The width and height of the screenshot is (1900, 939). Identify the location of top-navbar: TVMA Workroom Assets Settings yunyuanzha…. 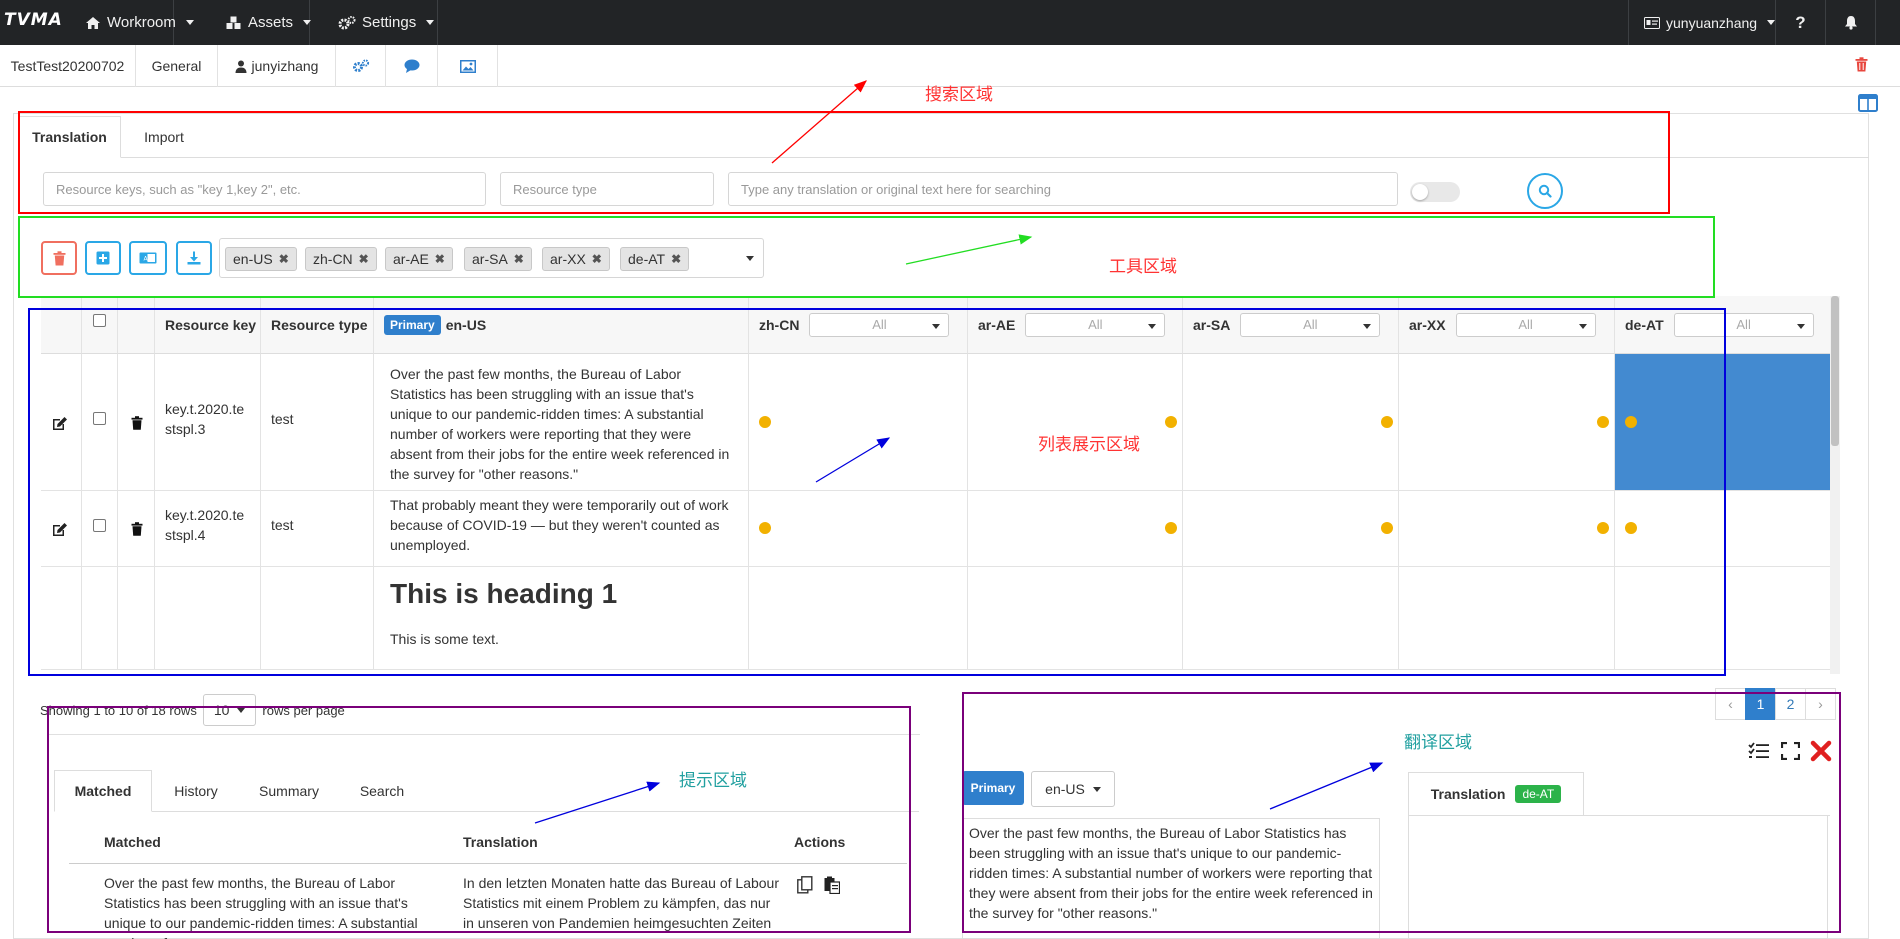
(950, 22).